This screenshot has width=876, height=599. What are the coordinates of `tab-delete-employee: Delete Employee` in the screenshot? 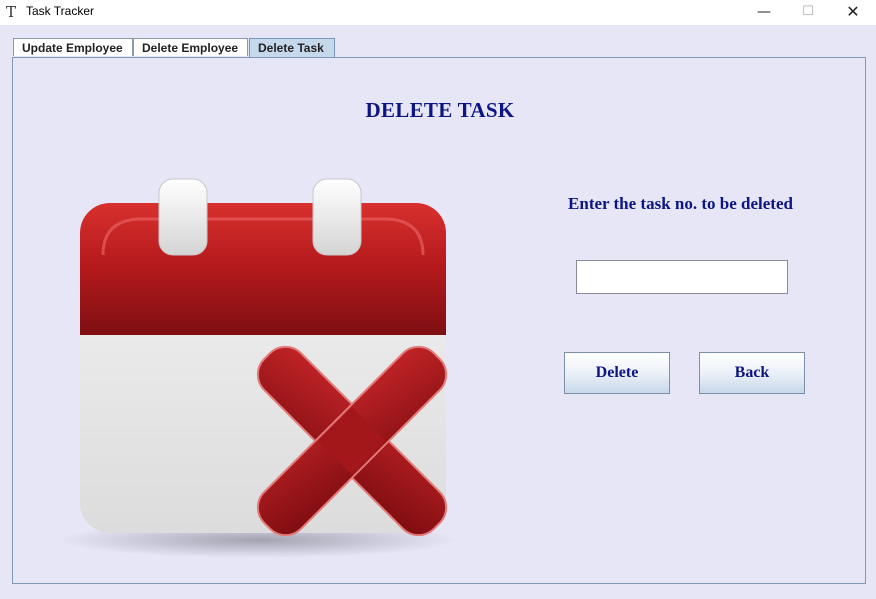 It's located at (190, 47).